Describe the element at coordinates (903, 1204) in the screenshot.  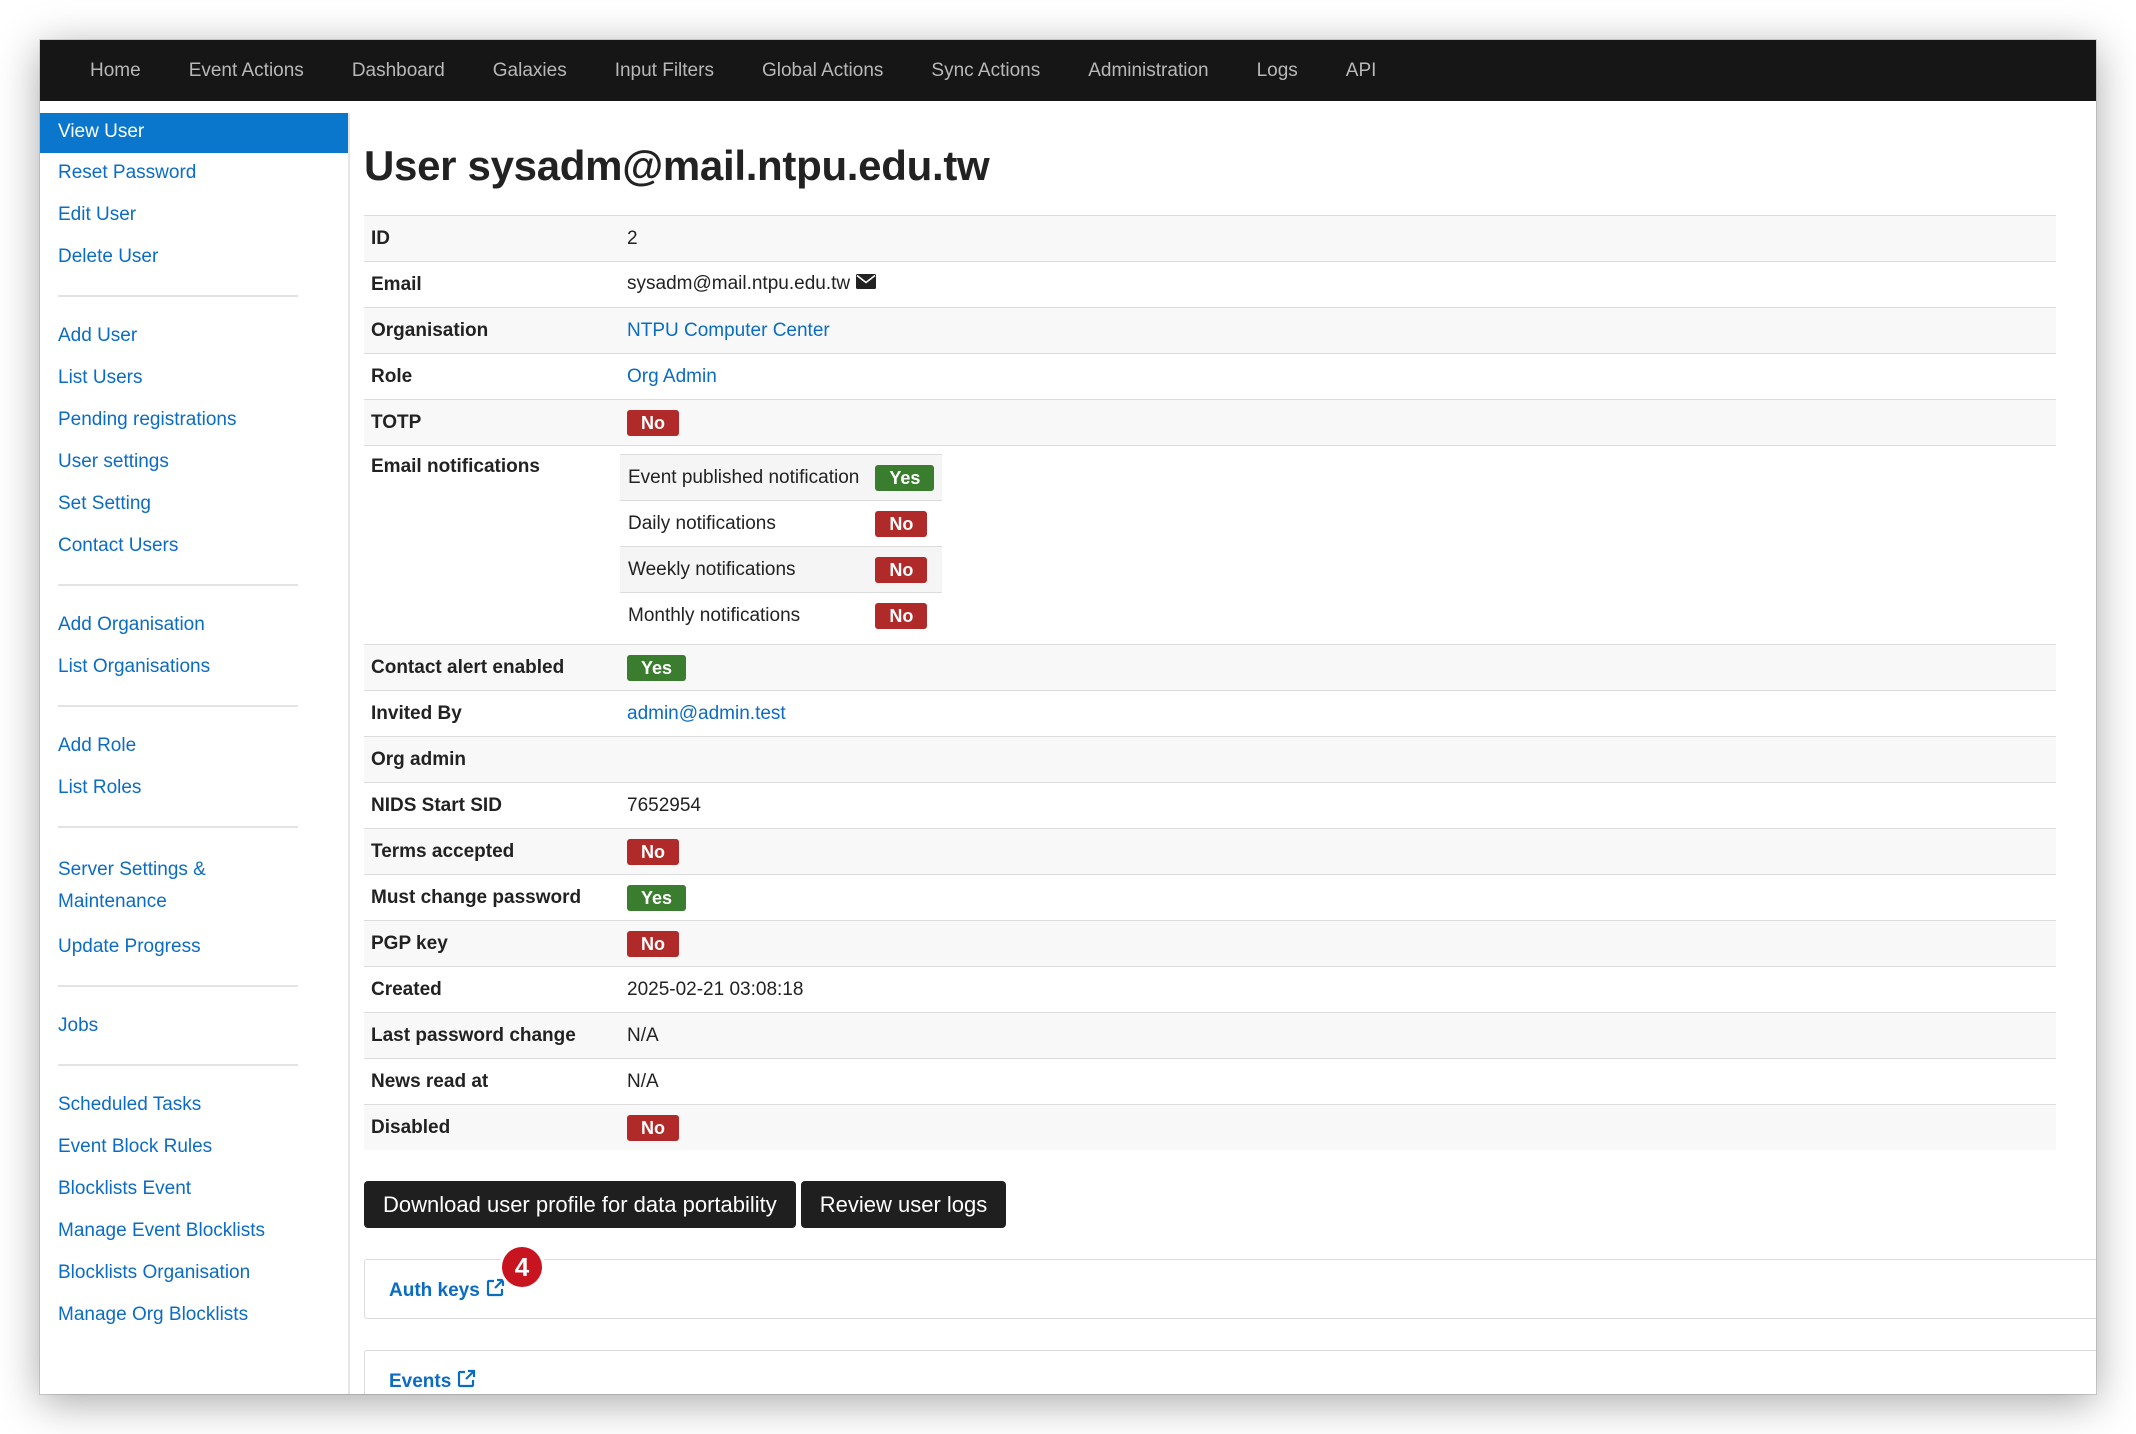
I see `review-logs-button: Review user logs` at that location.